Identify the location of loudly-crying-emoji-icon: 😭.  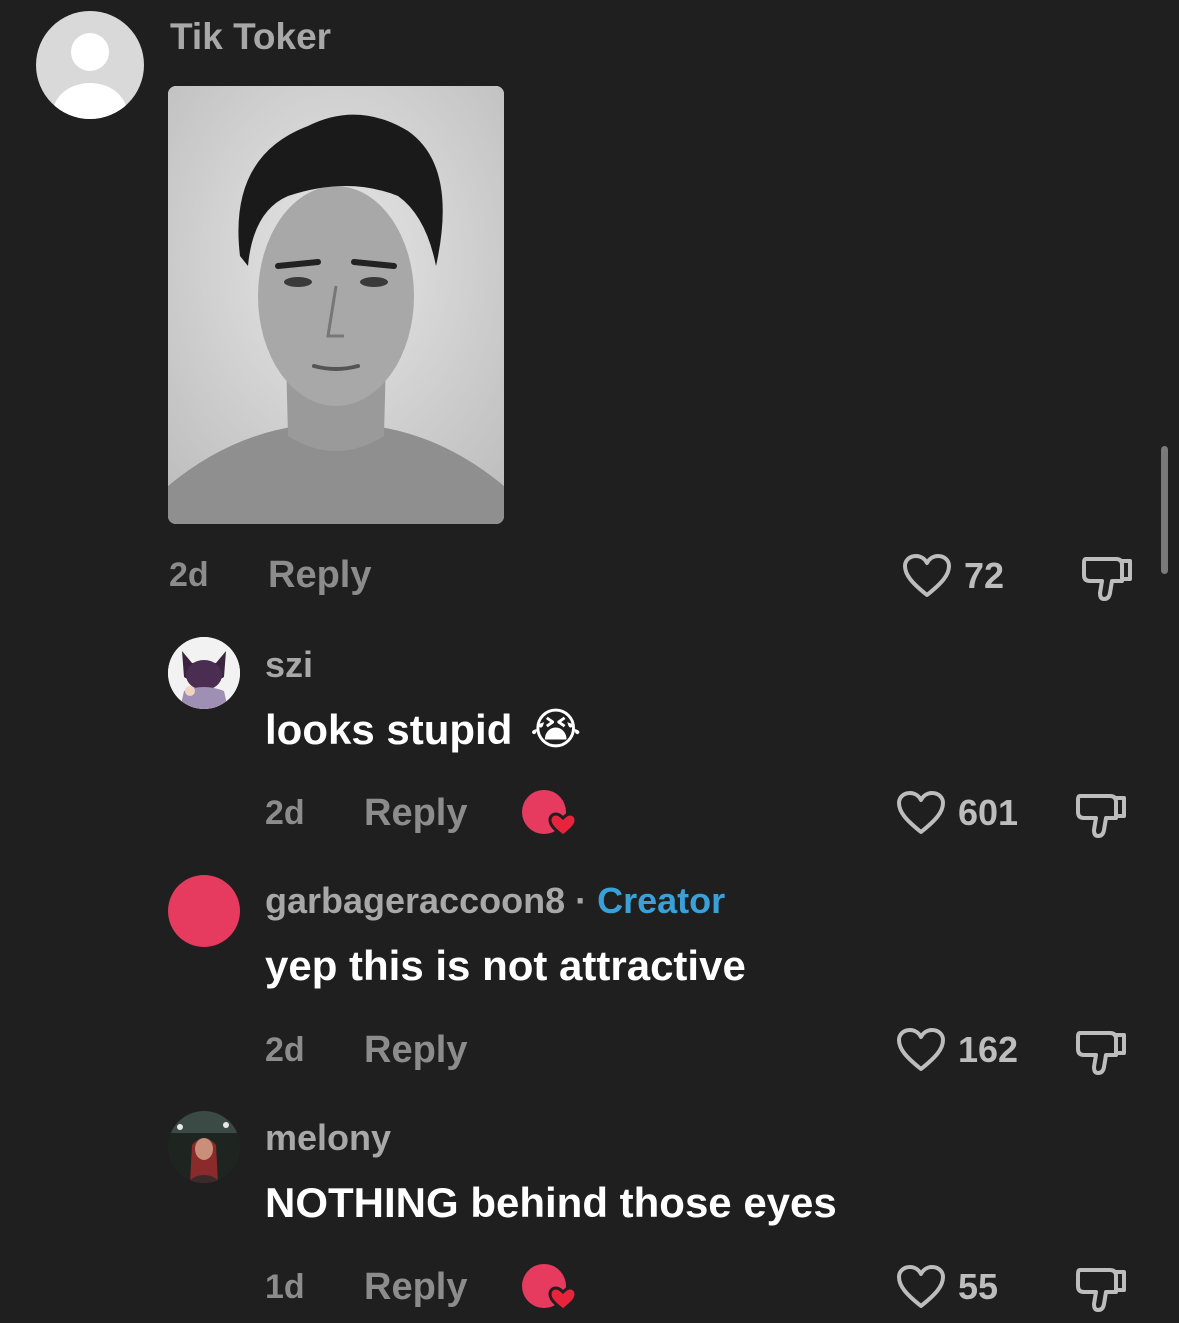
(556, 729).